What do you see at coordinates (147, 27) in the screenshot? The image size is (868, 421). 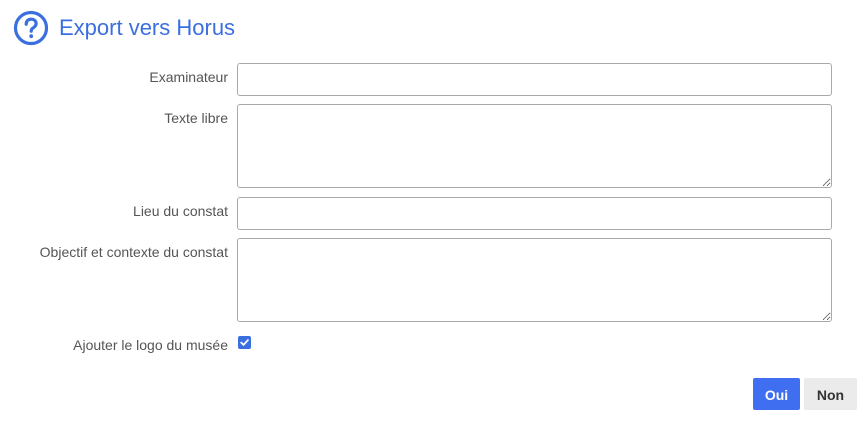 I see `dialog-title: Export vers Horus` at bounding box center [147, 27].